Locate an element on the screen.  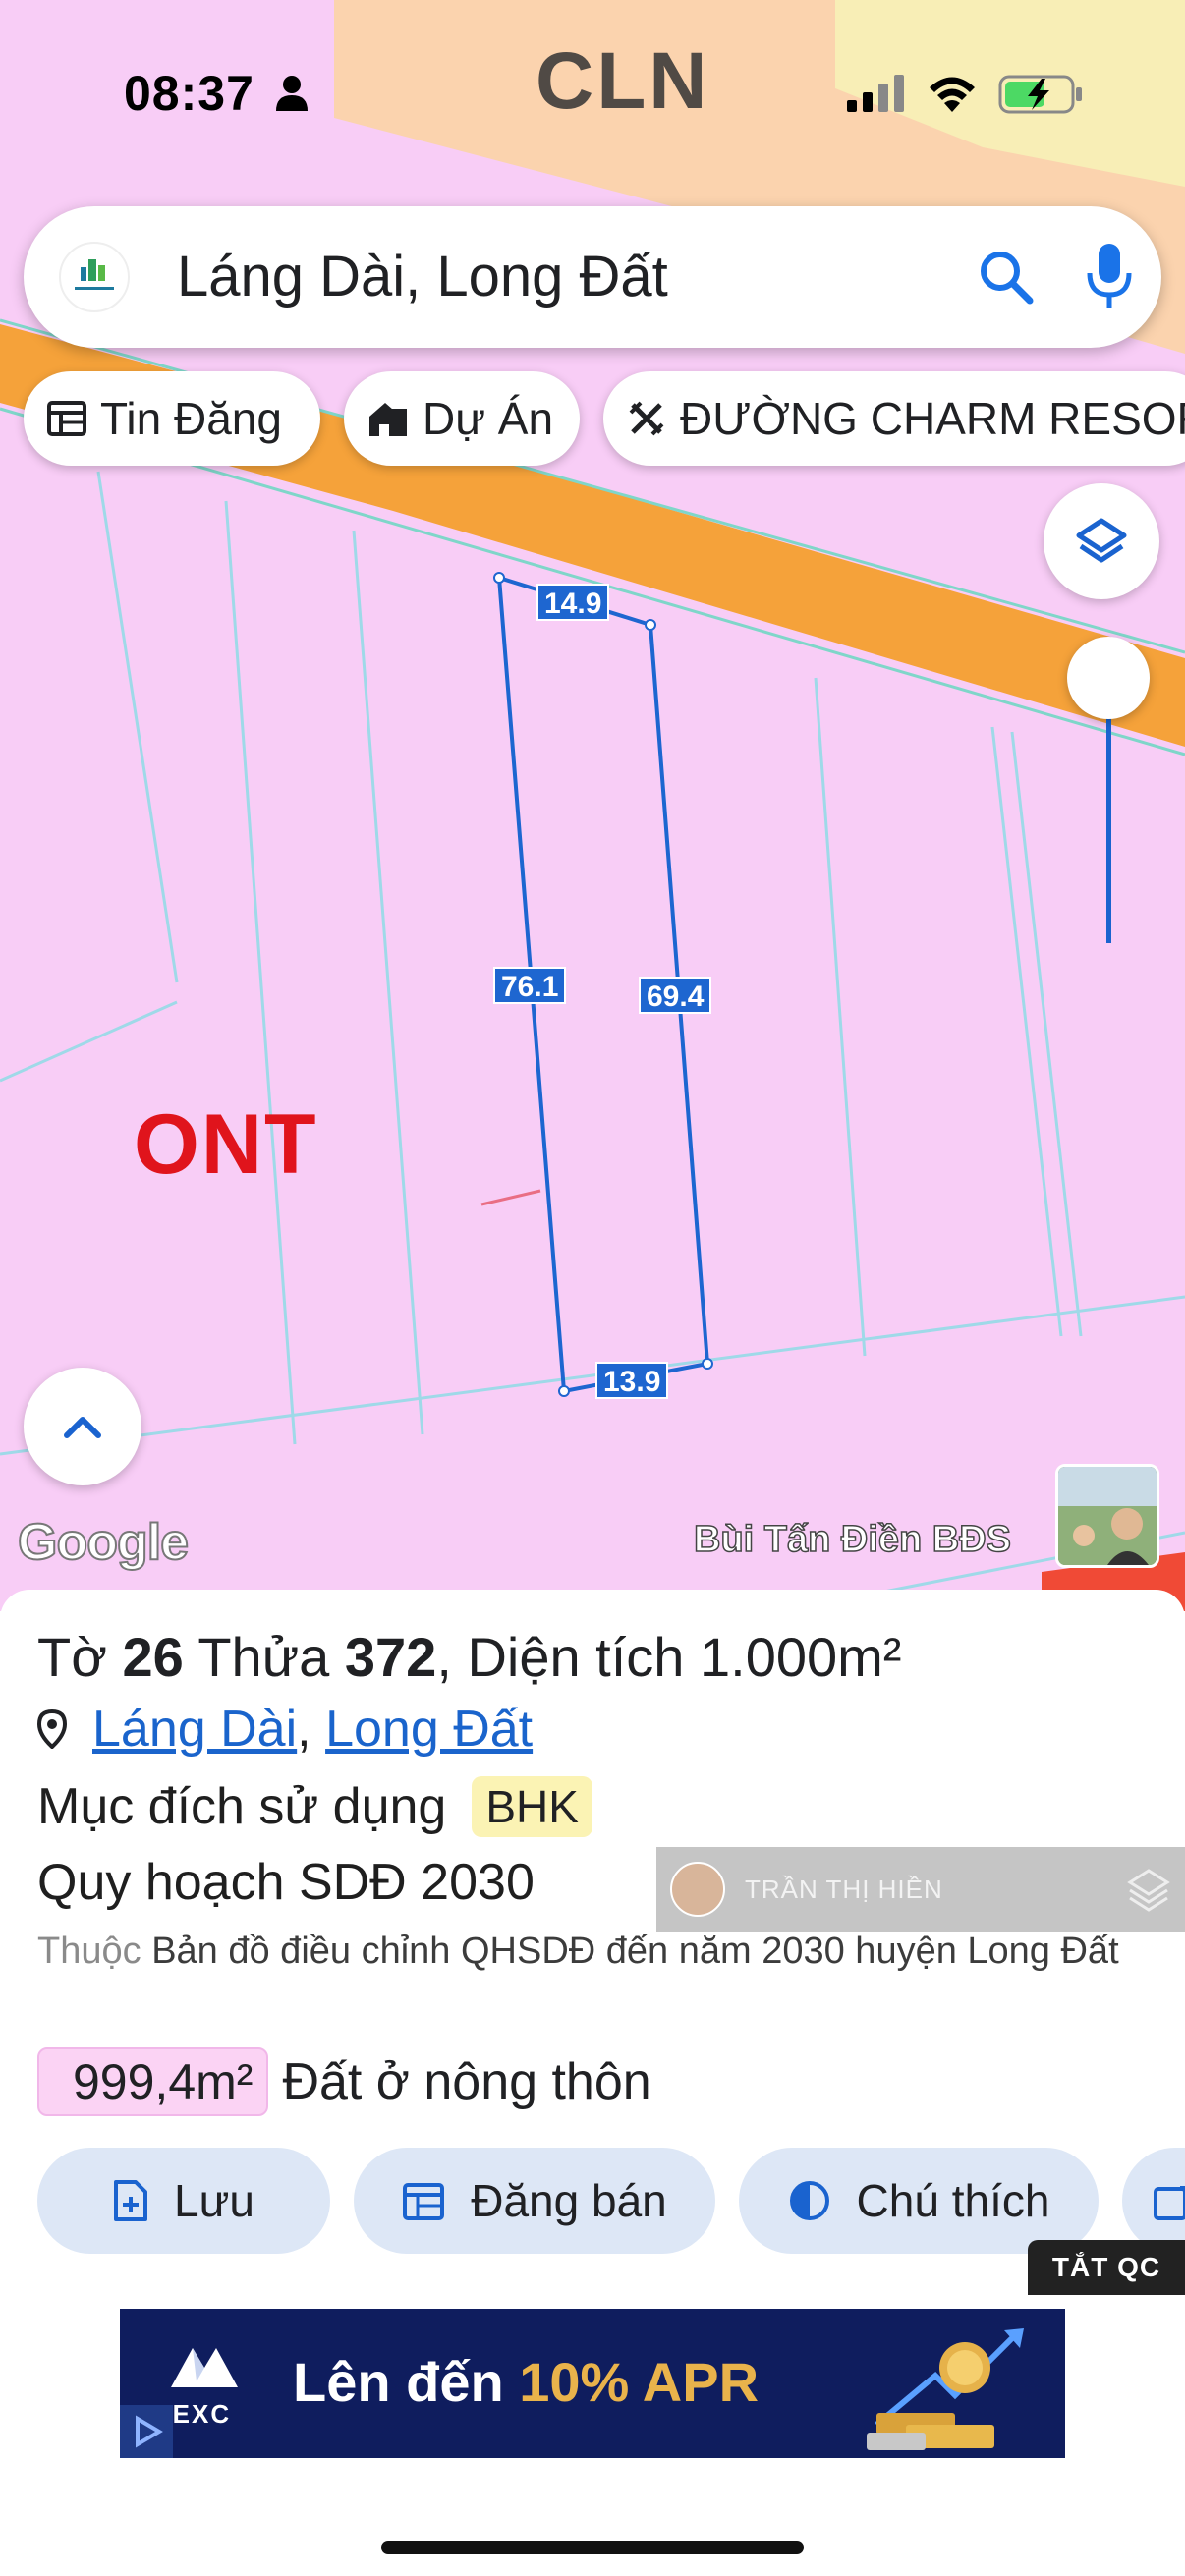
author-avatar is located at coordinates (1107, 1516).